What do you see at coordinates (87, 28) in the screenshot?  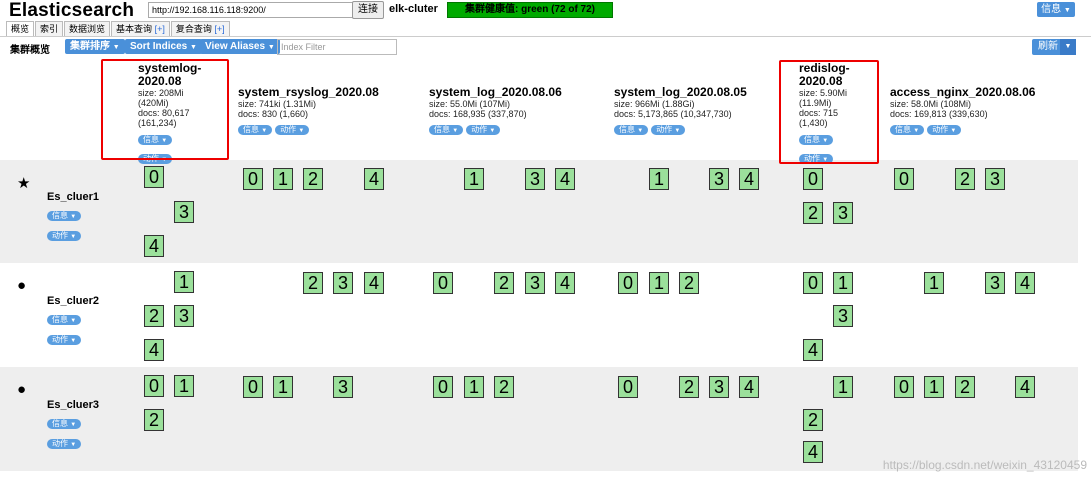 I see `tab-data-browser: 数据浏览` at bounding box center [87, 28].